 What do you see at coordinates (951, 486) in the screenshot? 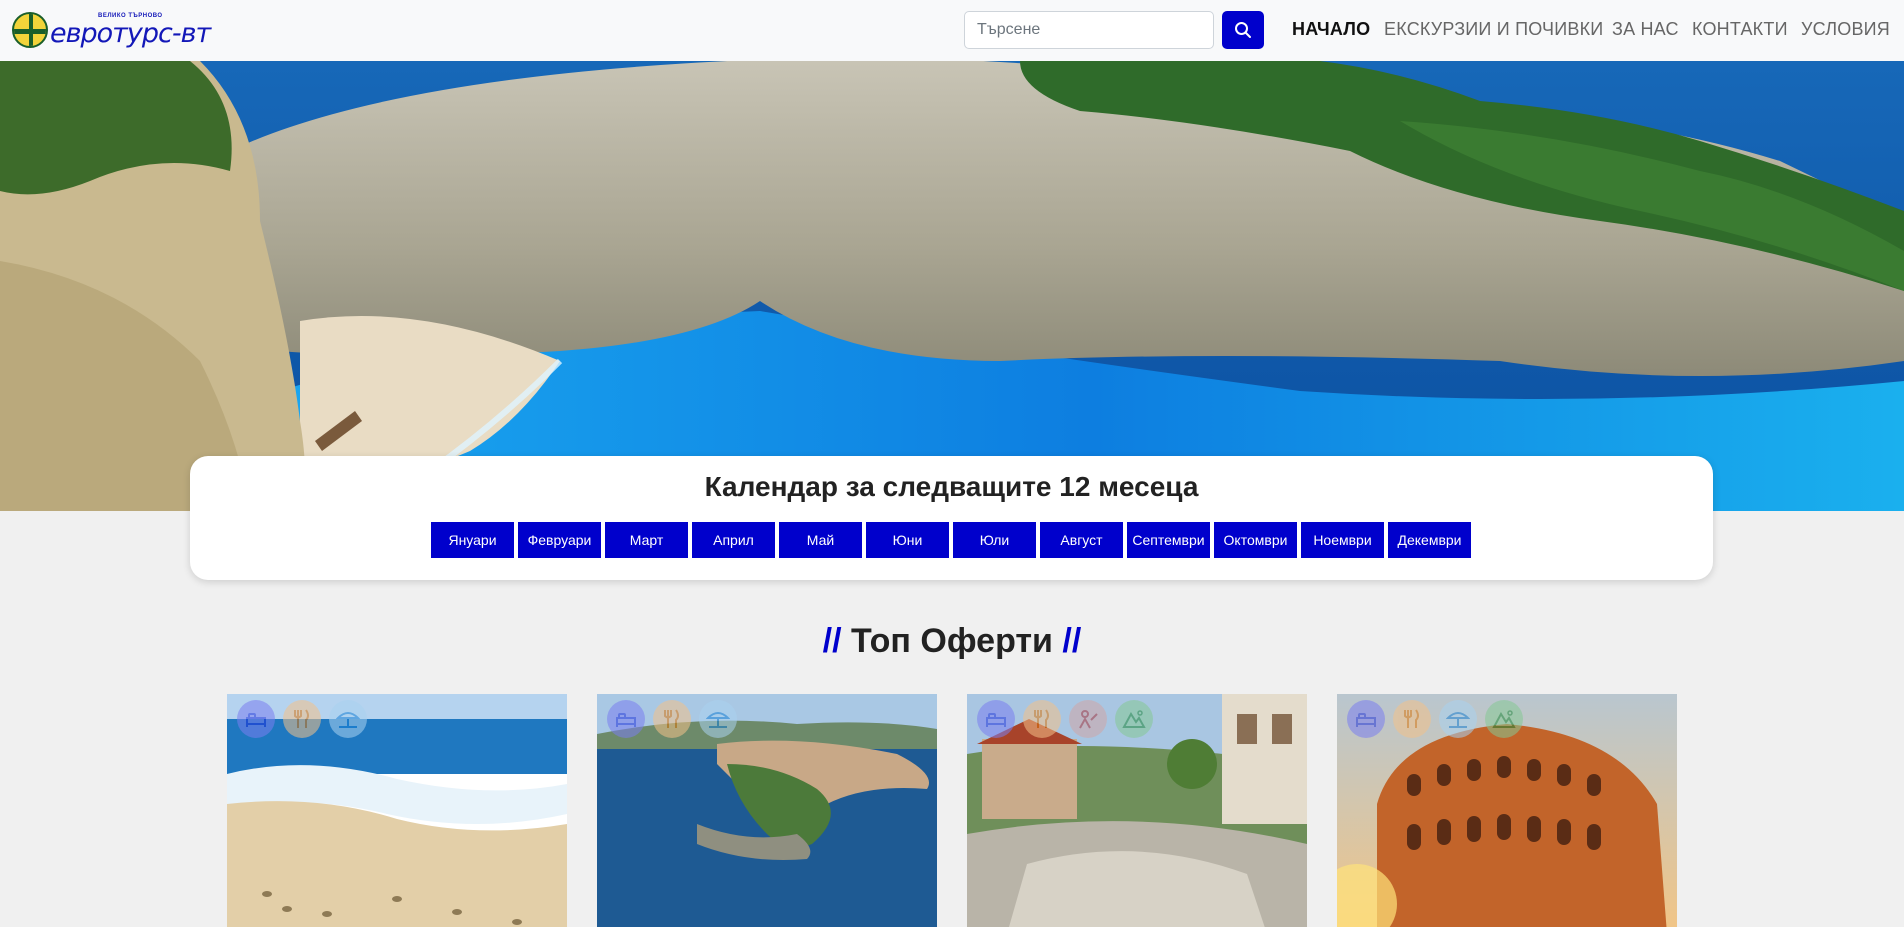
I see `calendar-title: Календар за следващите 12 месеца` at bounding box center [951, 486].